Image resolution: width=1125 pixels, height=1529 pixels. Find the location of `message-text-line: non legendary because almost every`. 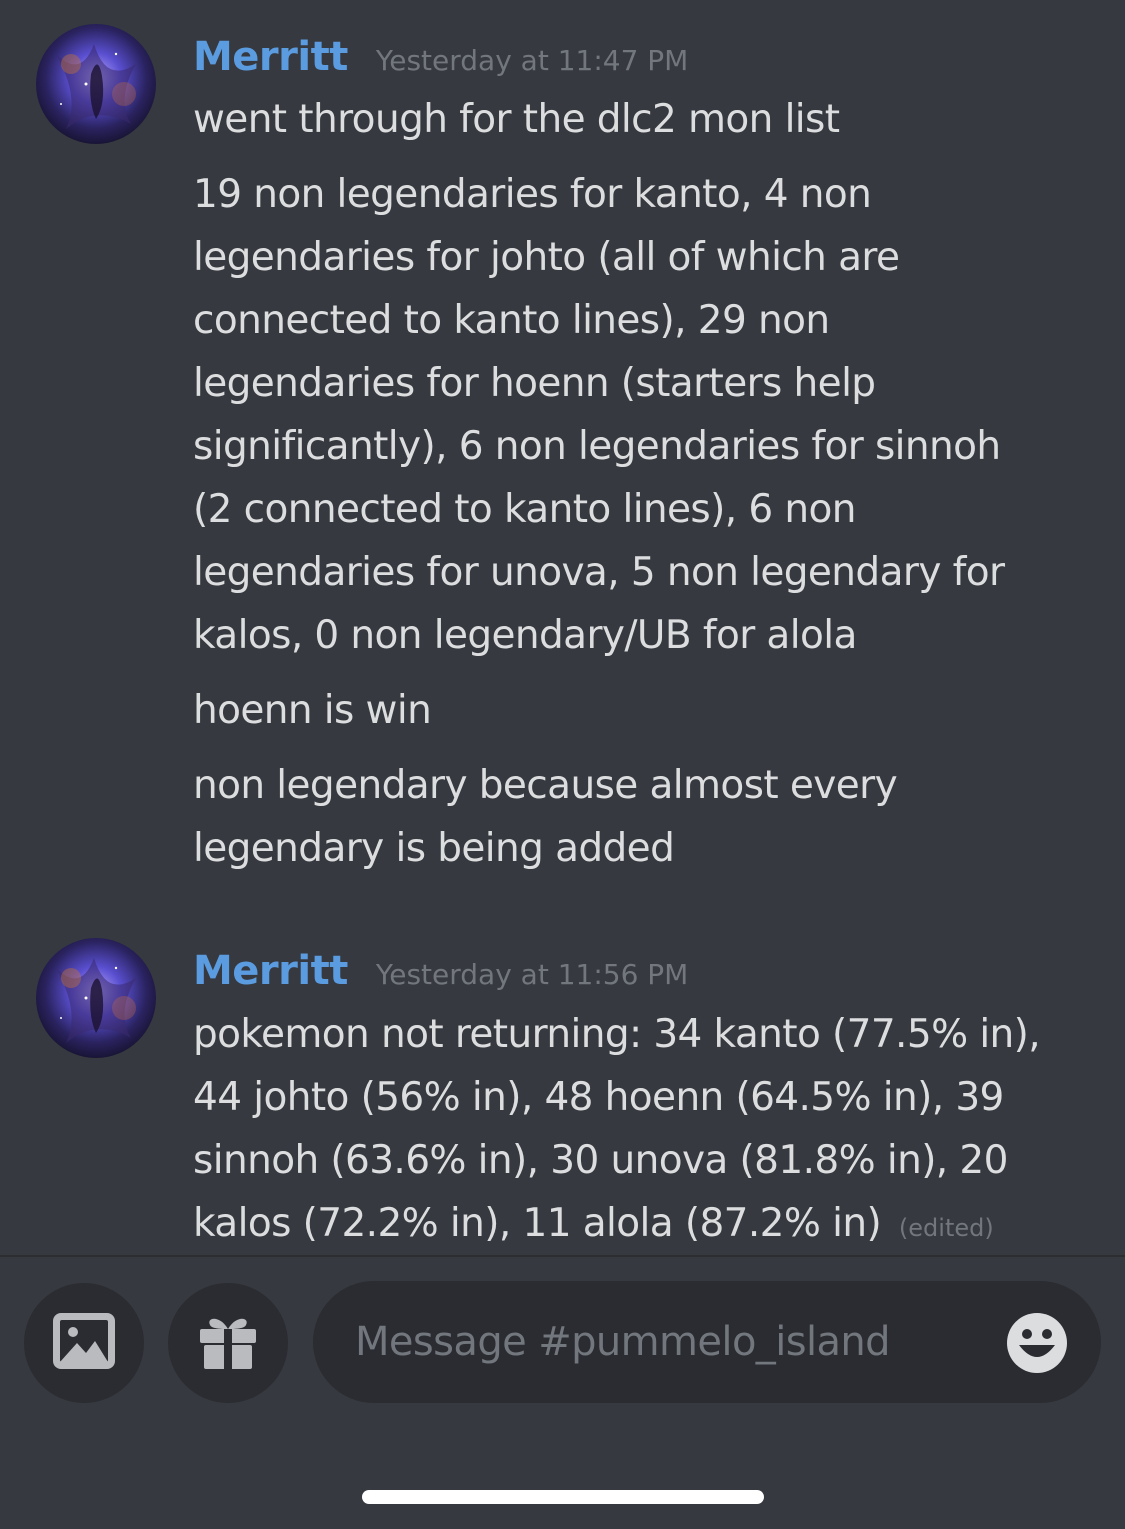

message-text-line: non legendary because almost every is located at coordinates (545, 785).